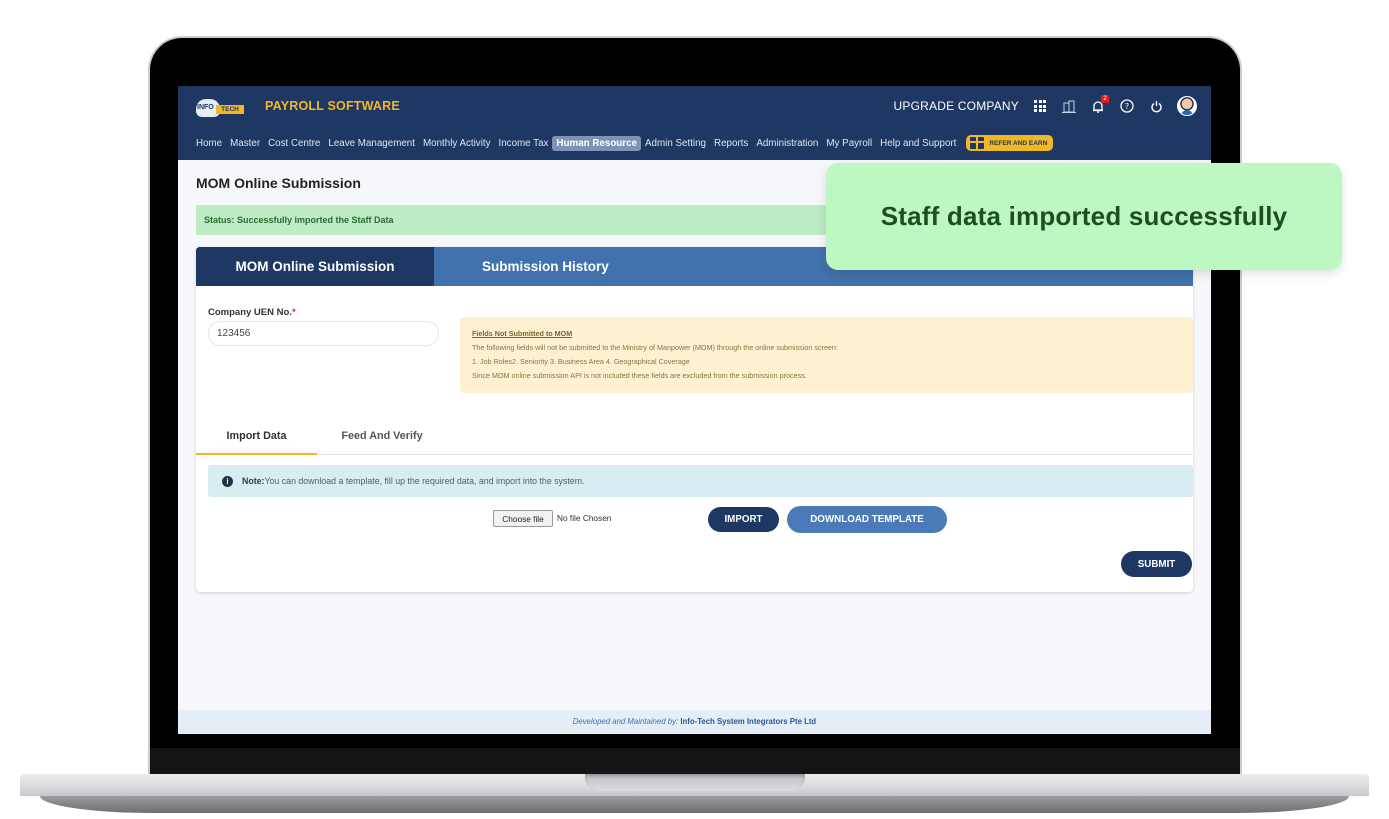 The image size is (1389, 819). Describe the element at coordinates (211, 143) in the screenshot. I see `nav-item-home: Home` at that location.